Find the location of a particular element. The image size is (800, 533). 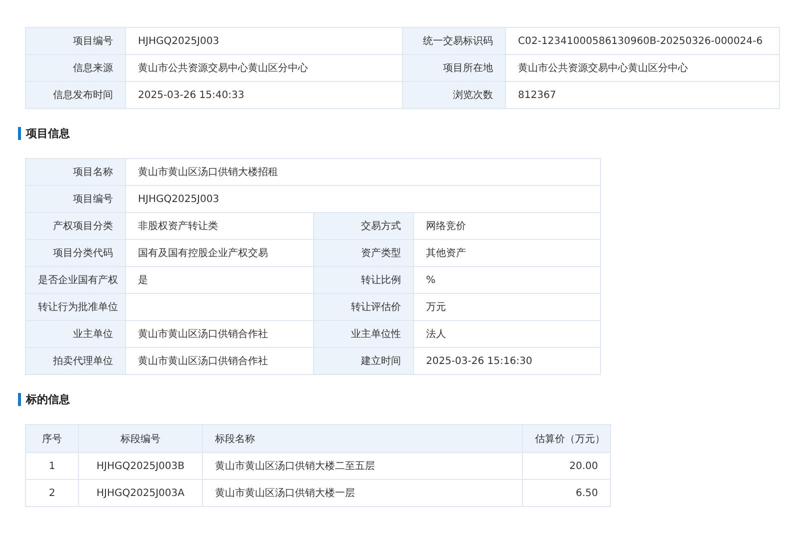

field-label: 转让比例 is located at coordinates (364, 280).